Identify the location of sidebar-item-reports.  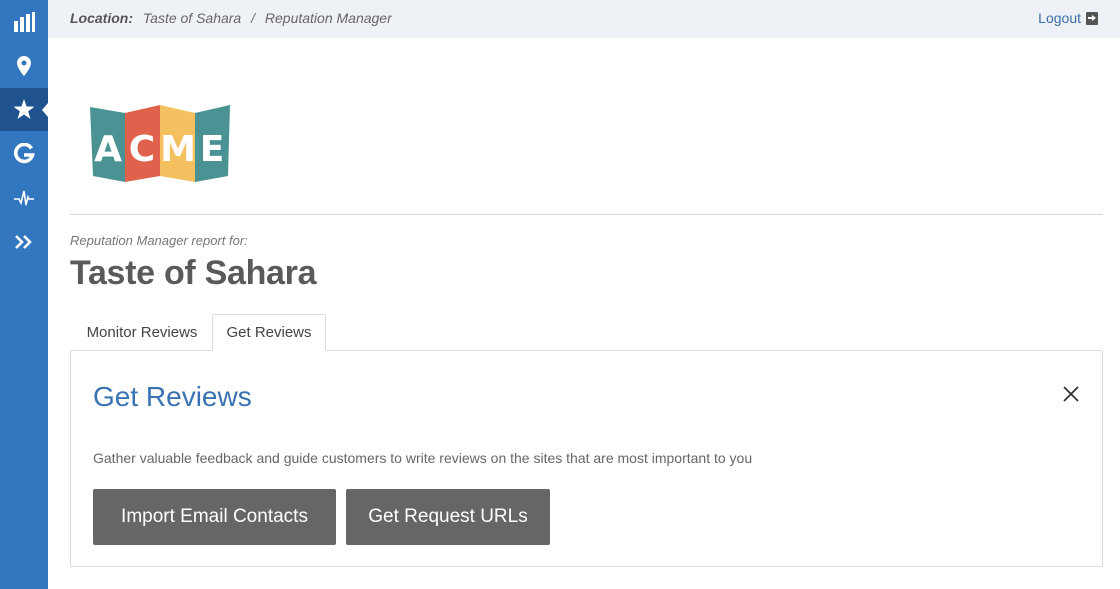
(24, 21).